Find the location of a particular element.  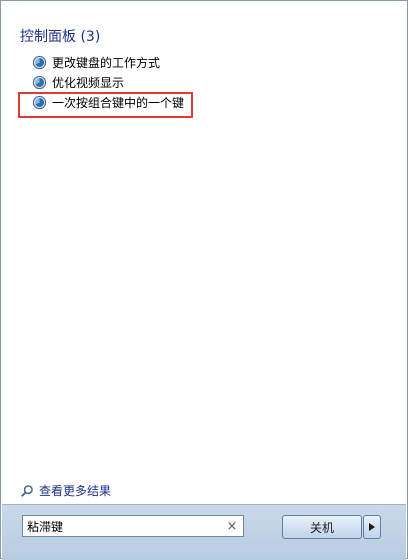

section-header-control-panel: 控制面板 (3) is located at coordinates (60, 36).